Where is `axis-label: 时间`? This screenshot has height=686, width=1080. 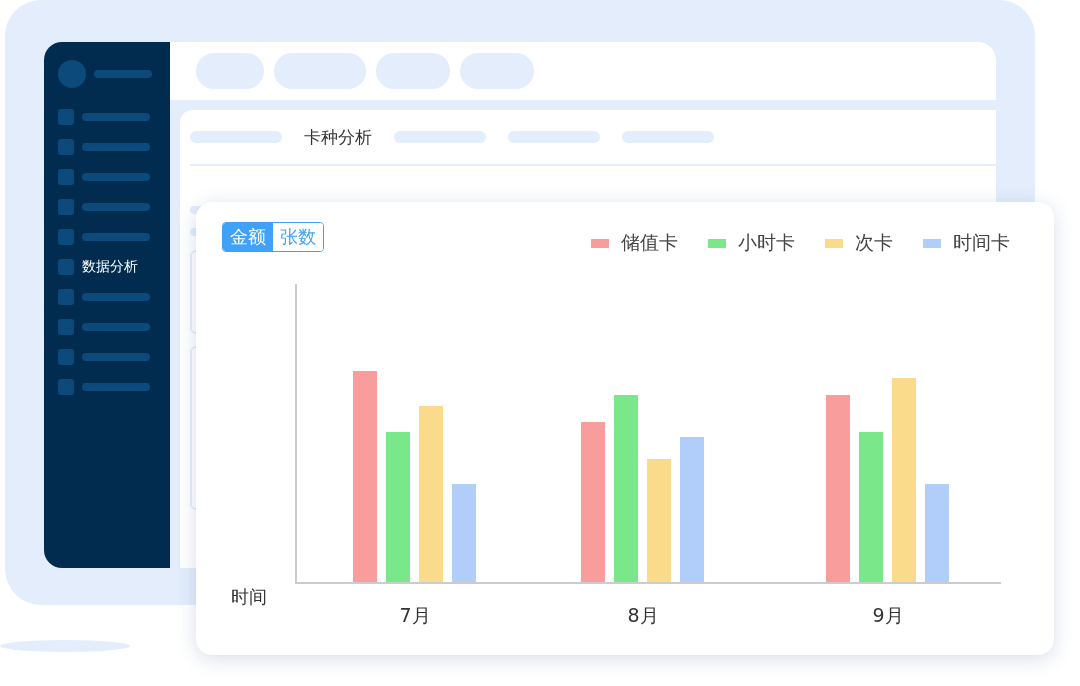
axis-label: 时间 is located at coordinates (249, 597).